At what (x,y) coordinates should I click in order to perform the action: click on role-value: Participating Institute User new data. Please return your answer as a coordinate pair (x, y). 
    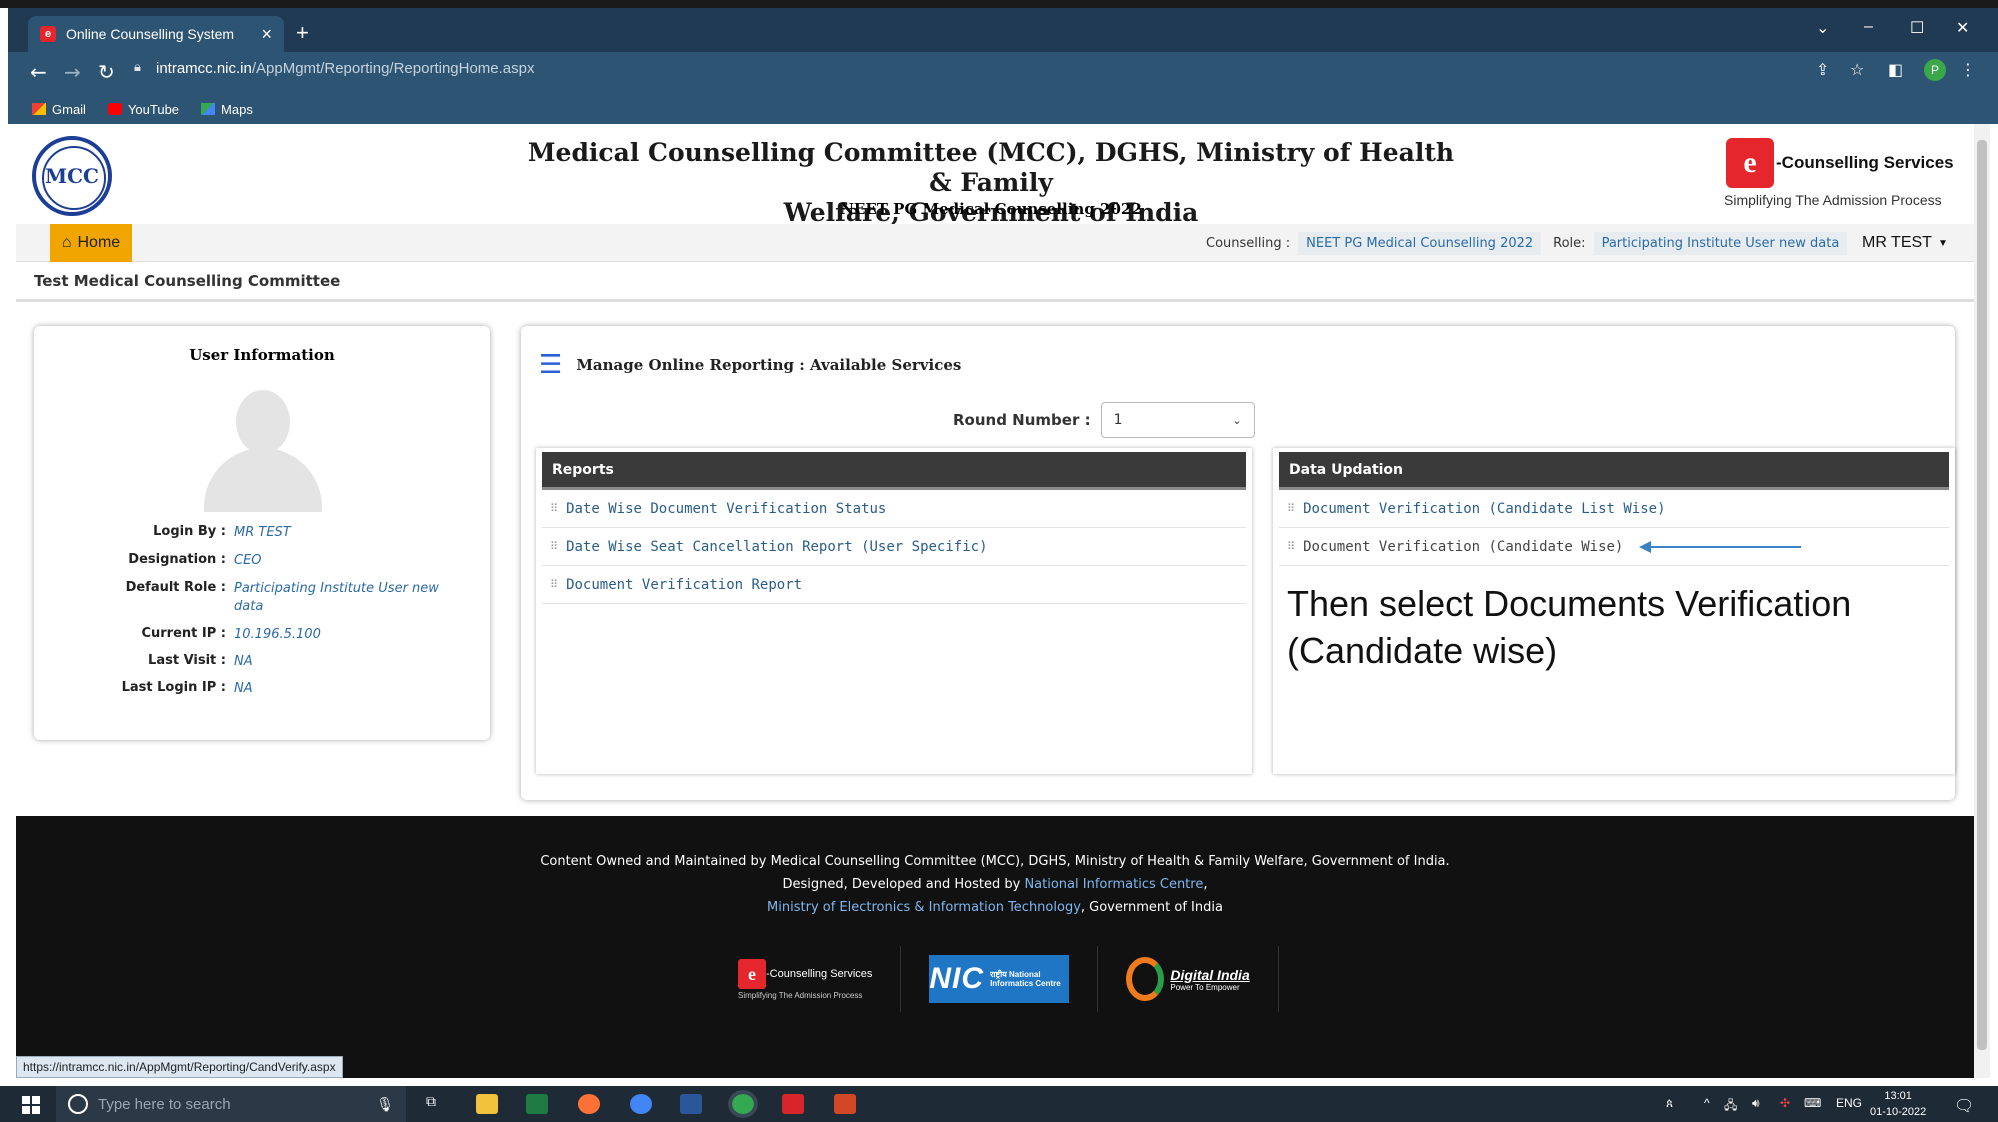
    Looking at the image, I should click on (1720, 243).